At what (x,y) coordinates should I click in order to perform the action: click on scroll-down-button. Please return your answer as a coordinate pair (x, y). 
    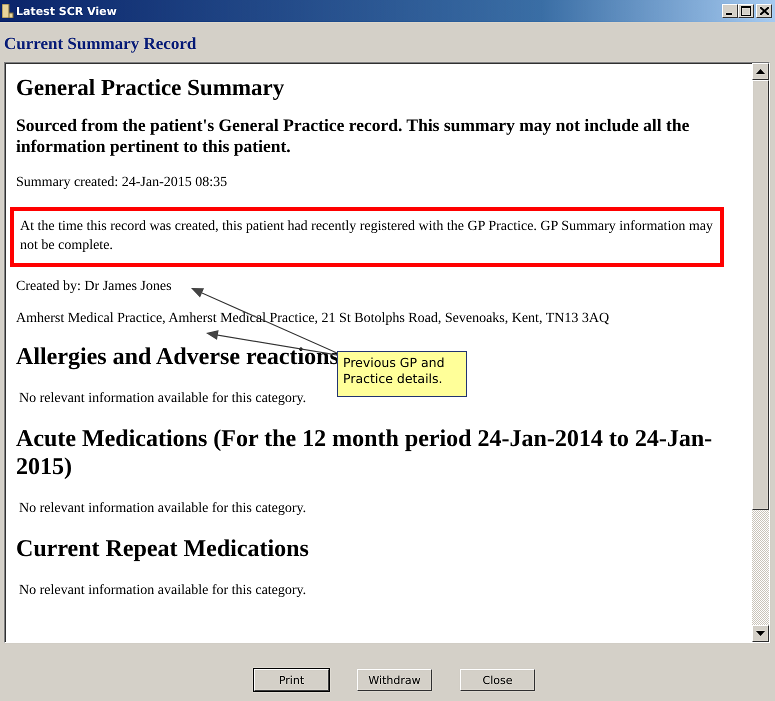
    Looking at the image, I should click on (760, 633).